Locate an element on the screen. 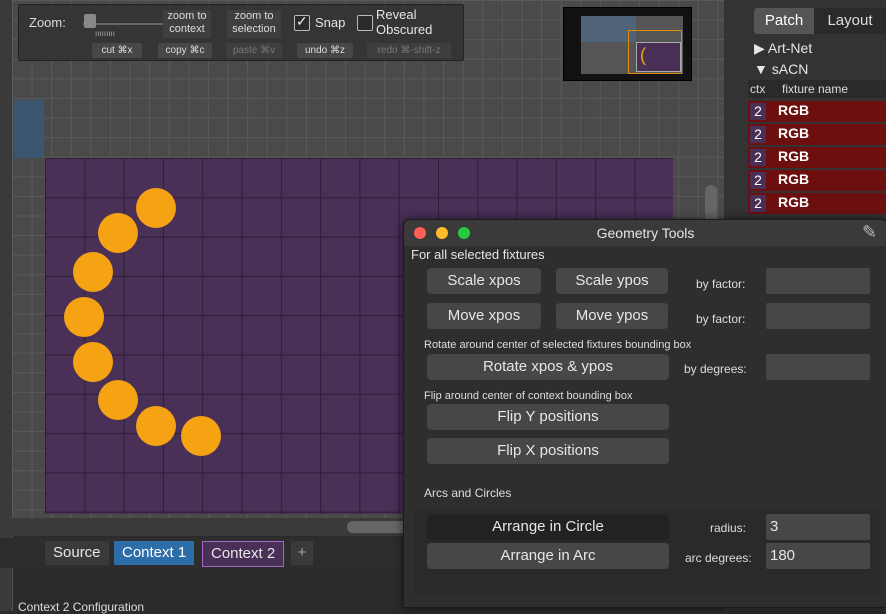 The width and height of the screenshot is (886, 614). paste-button: paste ⌘v is located at coordinates (254, 50).